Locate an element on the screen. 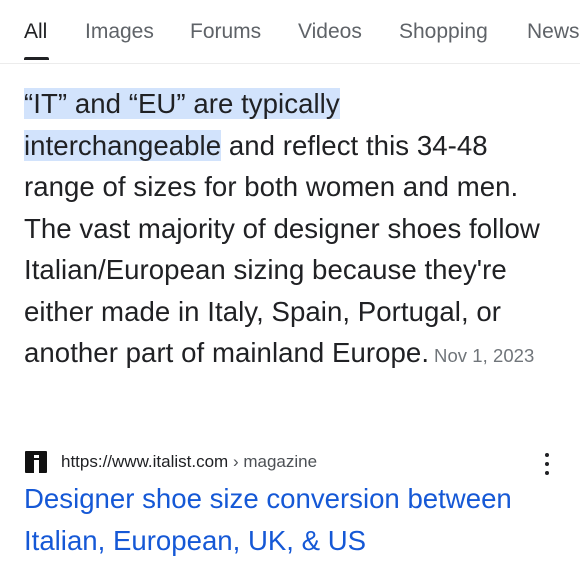  more-vert-icon is located at coordinates (547, 464).